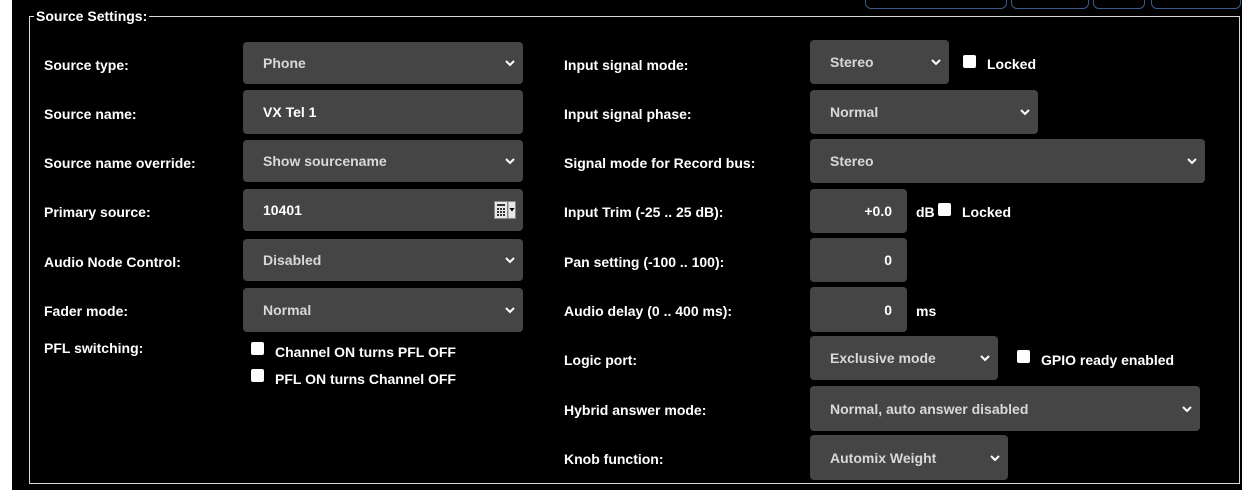  I want to click on pan-setting-value: 0, so click(888, 260).